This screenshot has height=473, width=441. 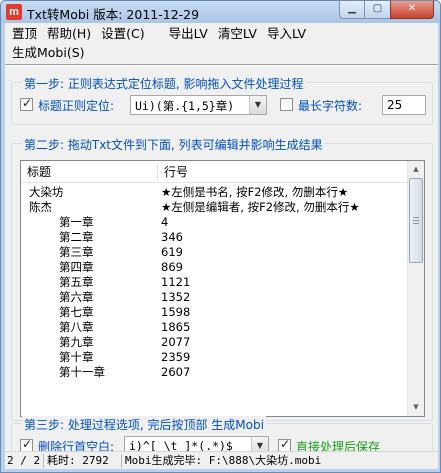 I want to click on menu-separator, so click(x=221, y=65).